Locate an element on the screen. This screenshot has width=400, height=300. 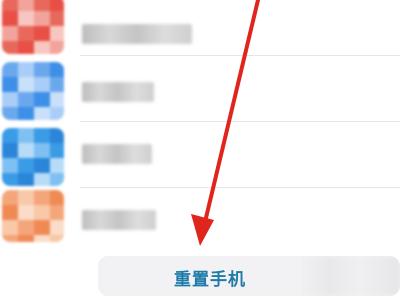
reset-phone-label: 重置手机 is located at coordinates (210, 280).